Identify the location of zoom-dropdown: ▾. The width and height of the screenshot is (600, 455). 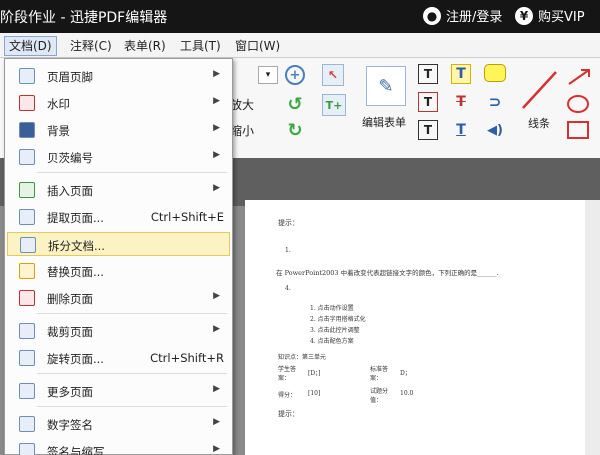
(268, 75).